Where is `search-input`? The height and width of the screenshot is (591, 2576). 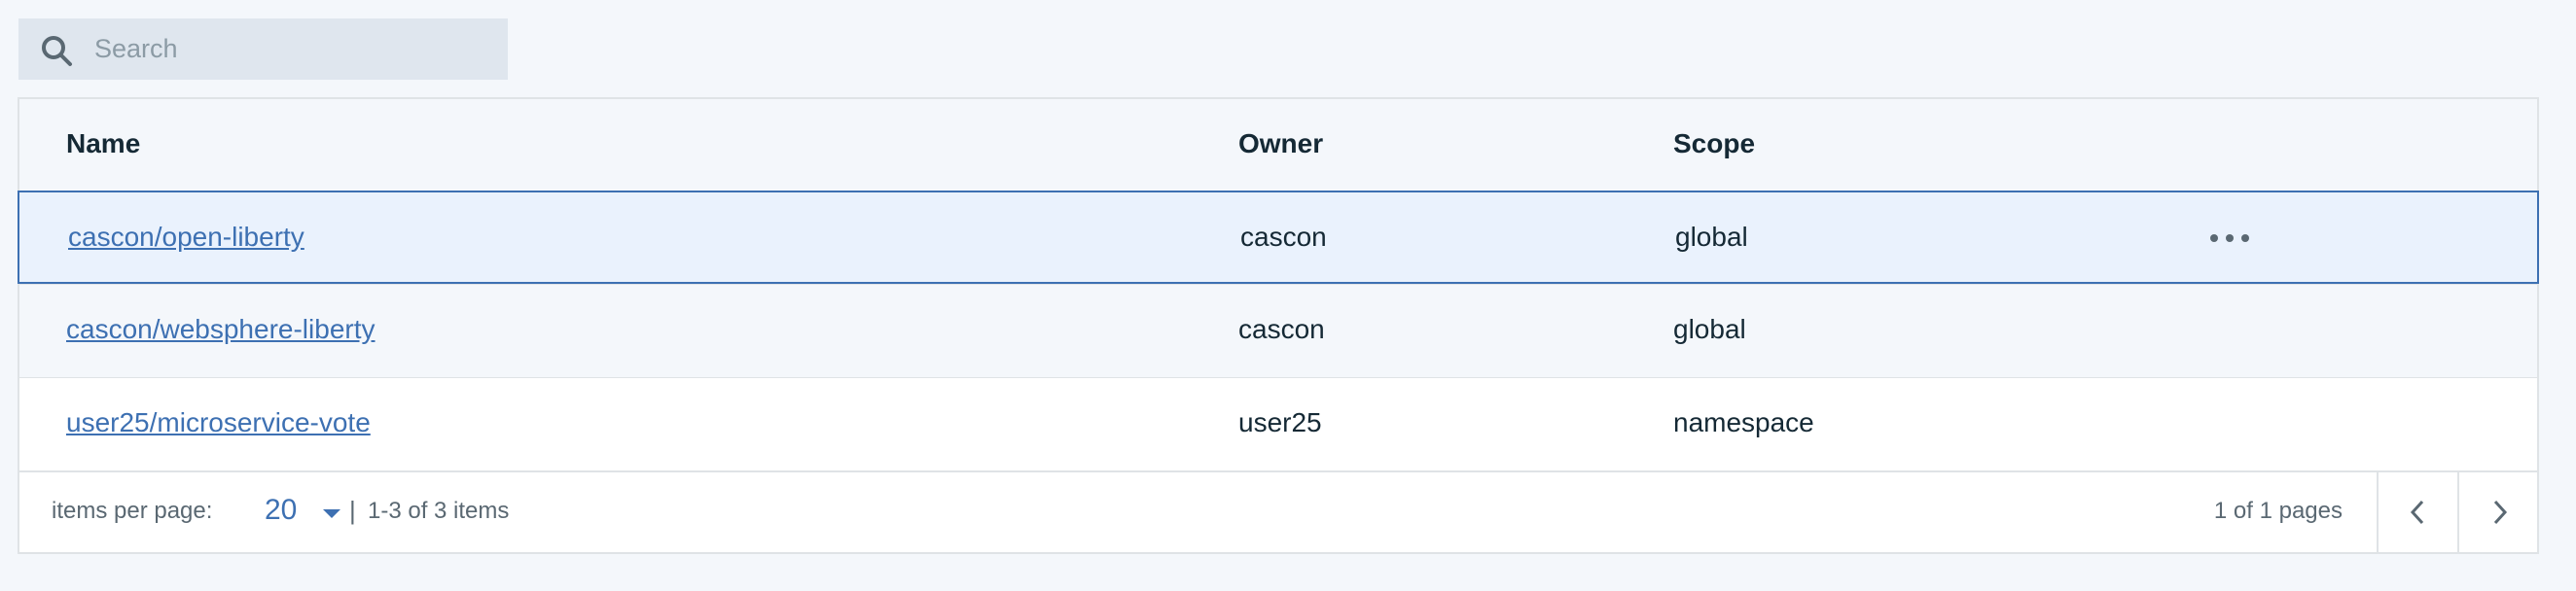
search-input is located at coordinates (293, 49).